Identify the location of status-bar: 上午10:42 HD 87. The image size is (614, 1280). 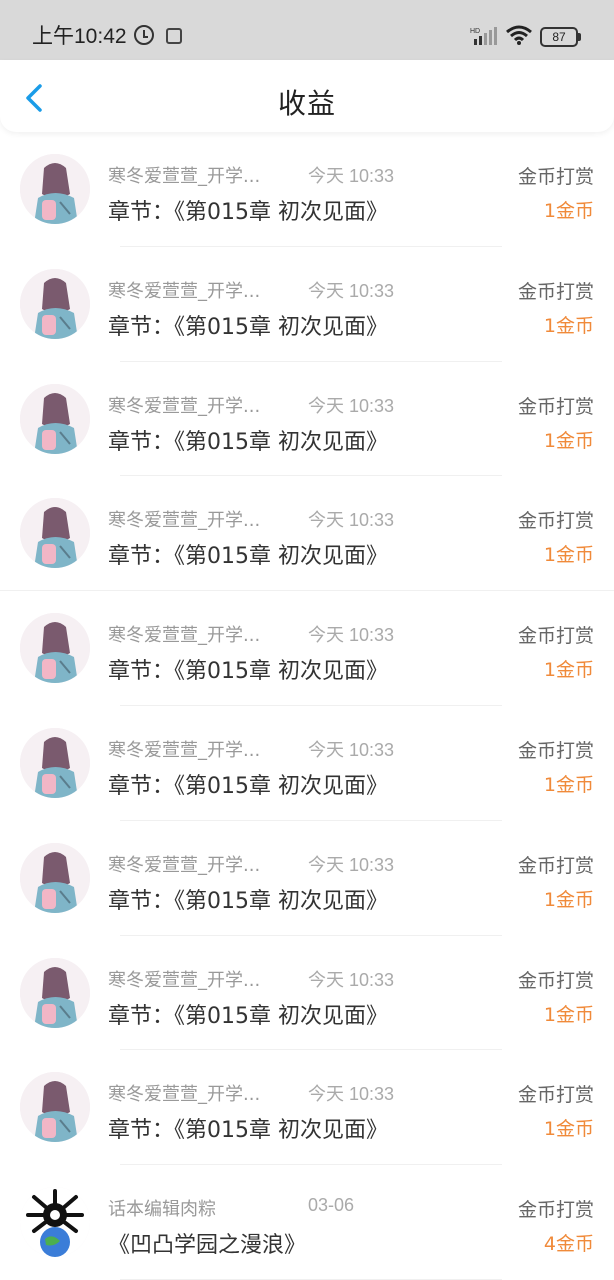
(307, 30).